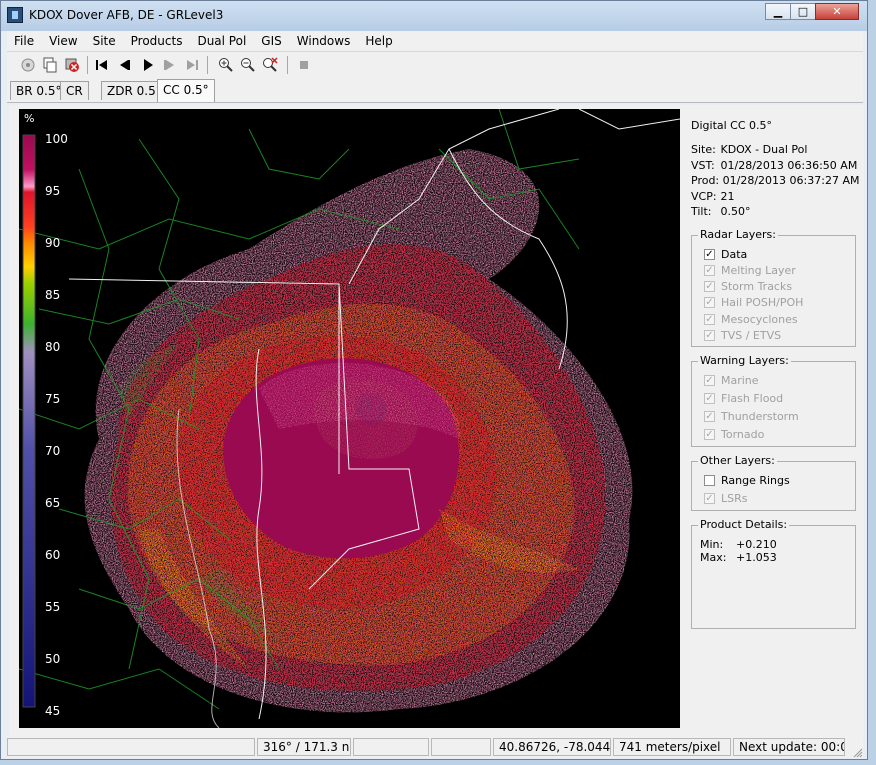 The height and width of the screenshot is (765, 876). Describe the element at coordinates (737, 460) in the screenshot. I see `other-layers-title: Other Layers:` at that location.